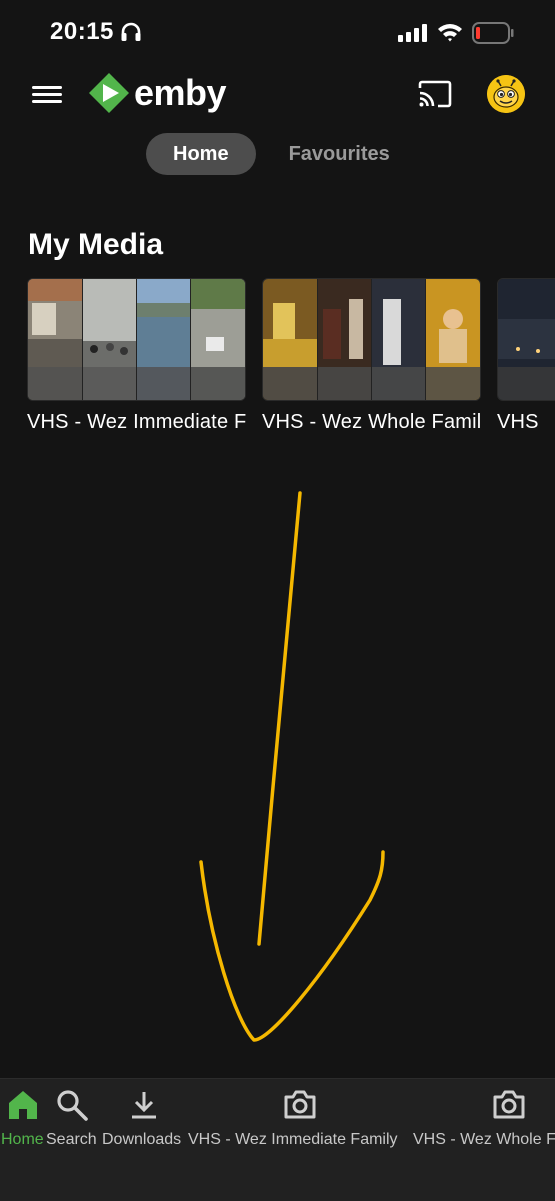  Describe the element at coordinates (71, 1139) in the screenshot. I see `nav-search-label: Search` at that location.